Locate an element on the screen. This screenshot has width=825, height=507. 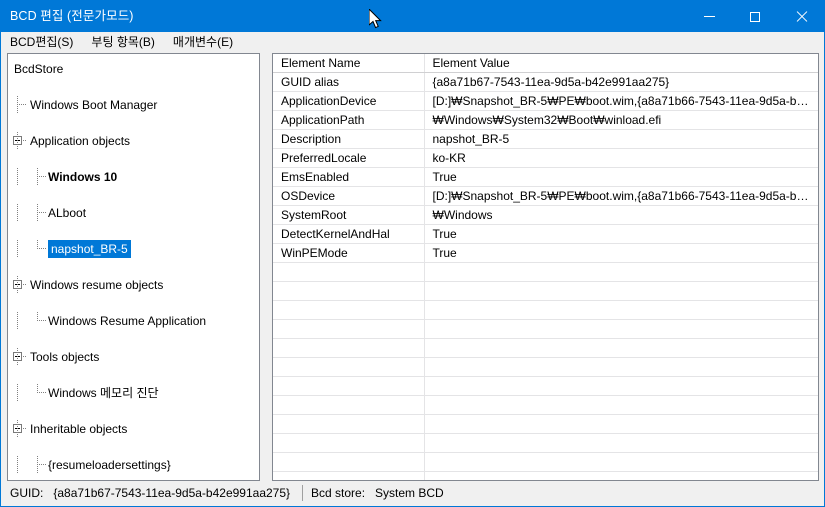
tree-item-label: Inheritable objects is located at coordinates (79, 429).